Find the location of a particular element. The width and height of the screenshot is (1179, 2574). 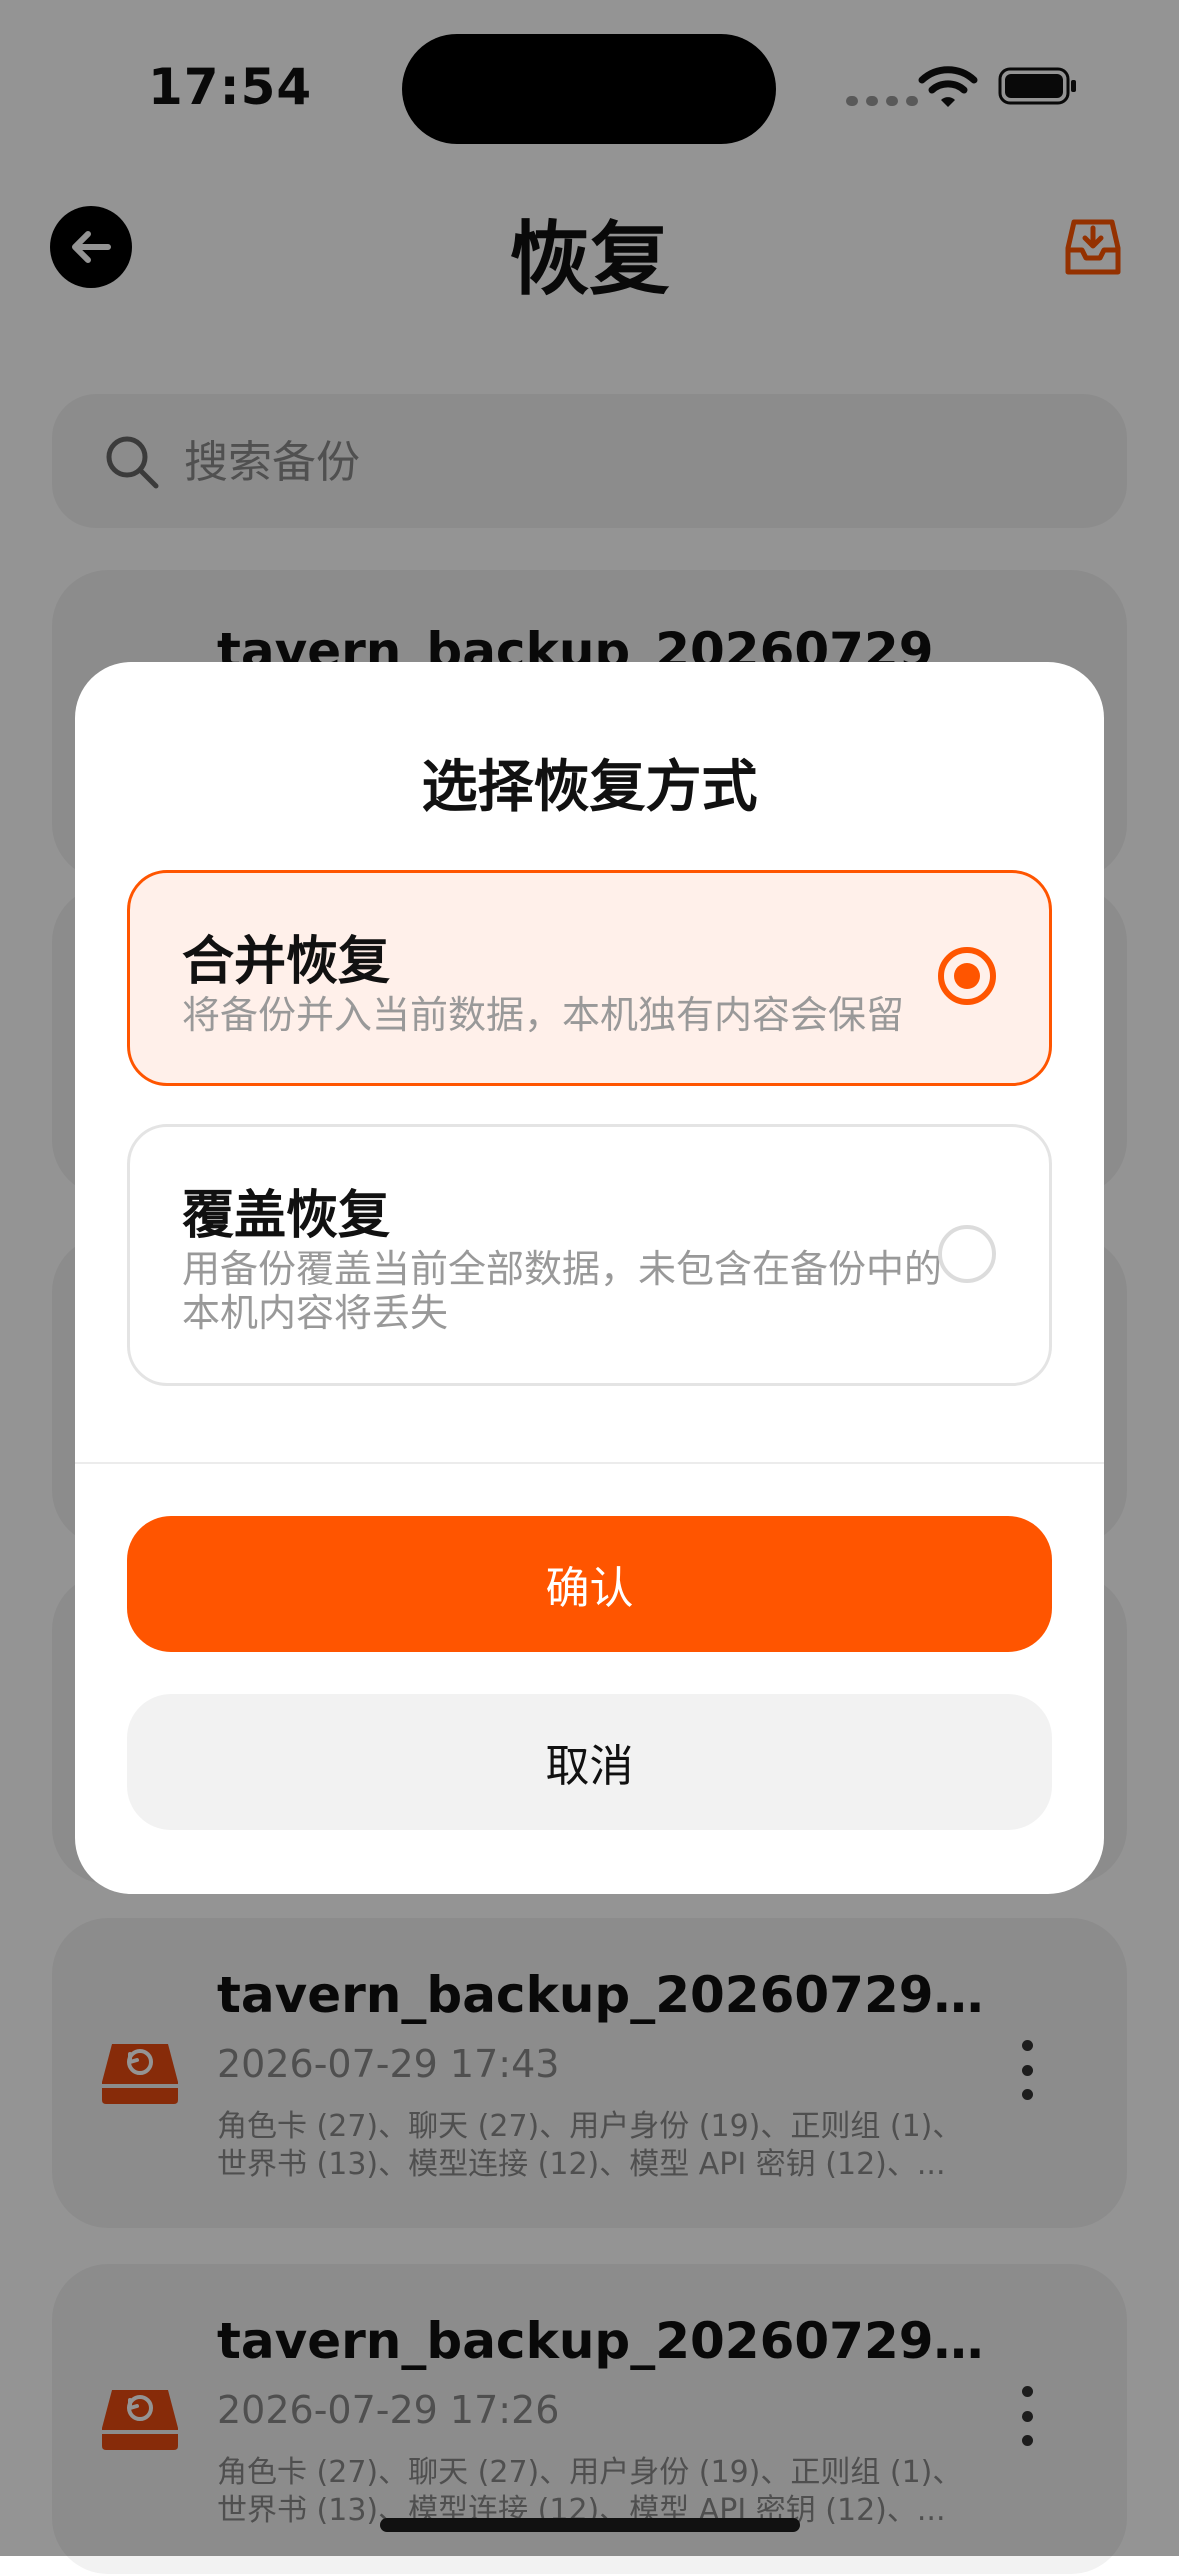

merge-restore-option: 合并恢复 将备份并入当前数据，本机独有内容会保留 is located at coordinates (589, 978).